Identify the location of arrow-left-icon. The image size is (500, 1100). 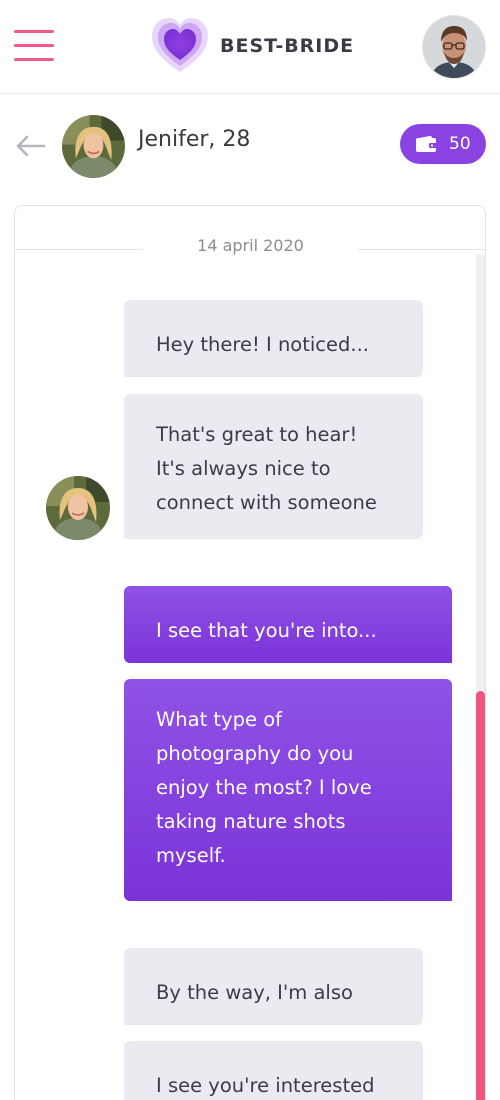
(31, 146).